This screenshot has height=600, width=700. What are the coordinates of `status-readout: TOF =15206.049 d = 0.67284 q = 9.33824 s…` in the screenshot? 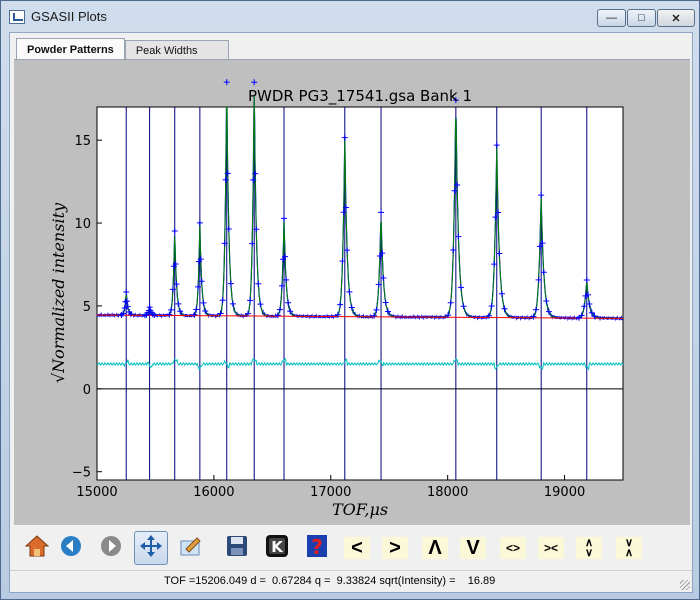 It's located at (330, 581).